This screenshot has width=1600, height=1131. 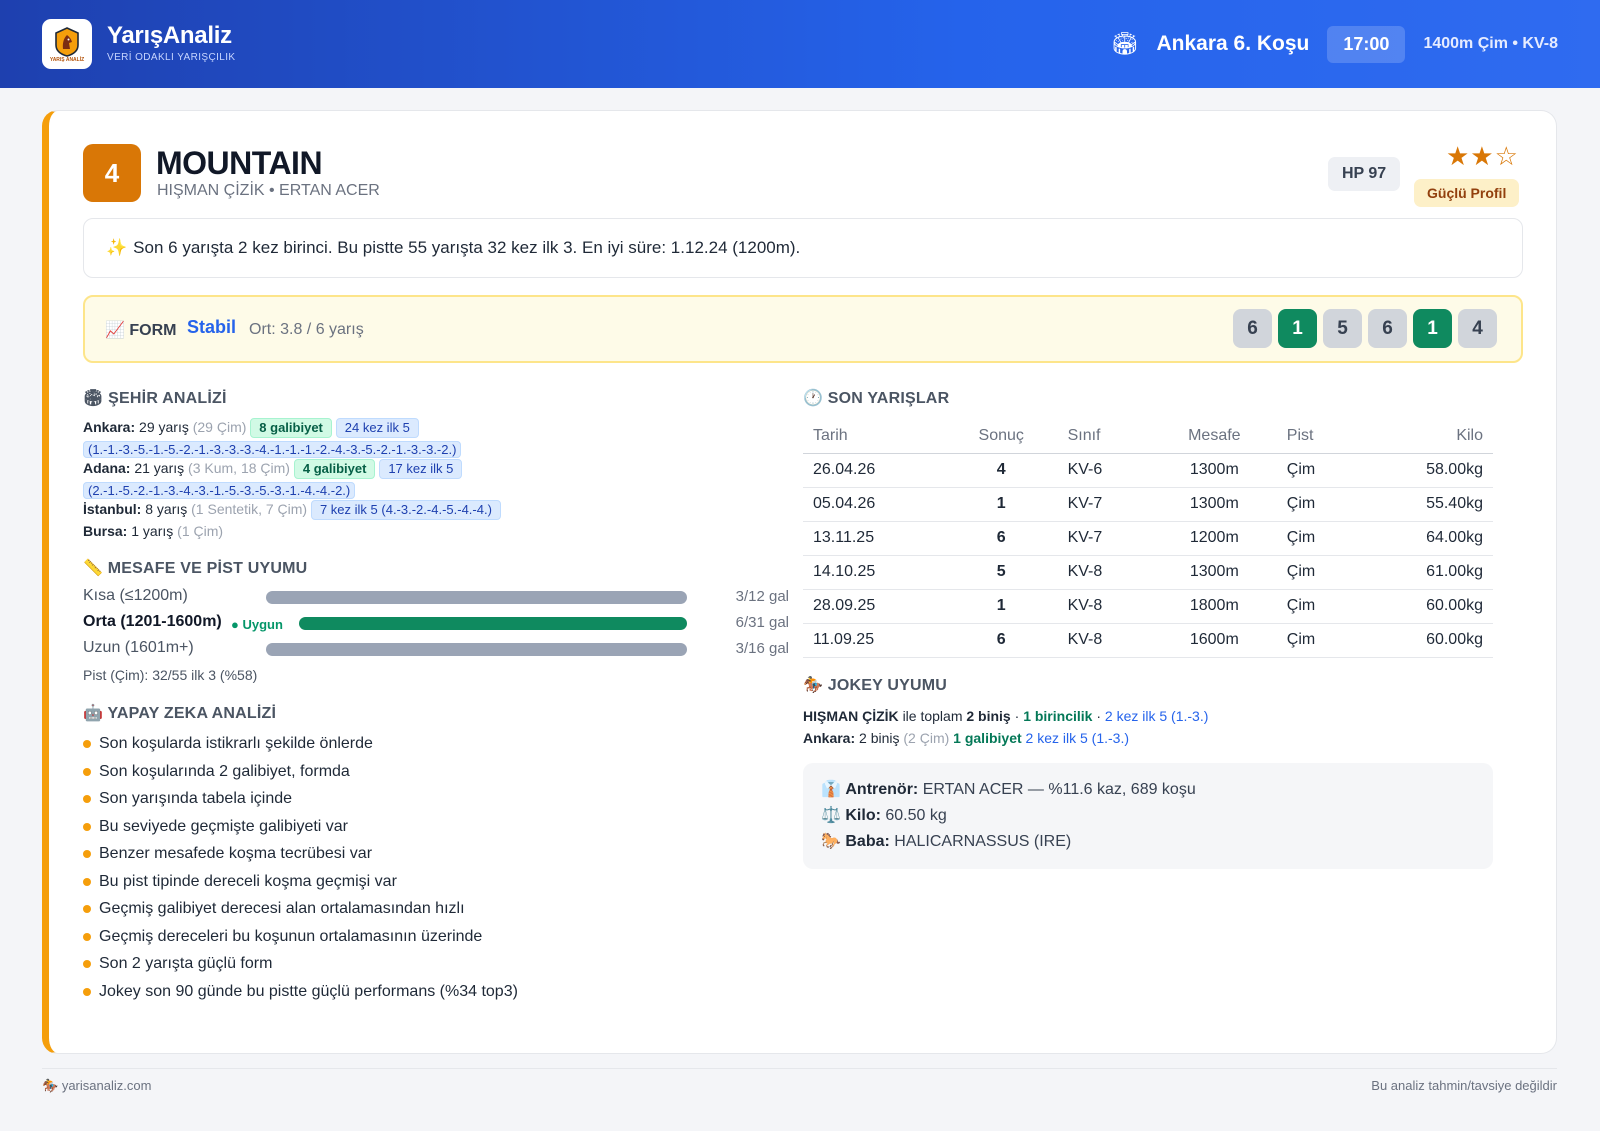 What do you see at coordinates (1426, 640) in the screenshot?
I see `cell-weight: 60.00kg` at bounding box center [1426, 640].